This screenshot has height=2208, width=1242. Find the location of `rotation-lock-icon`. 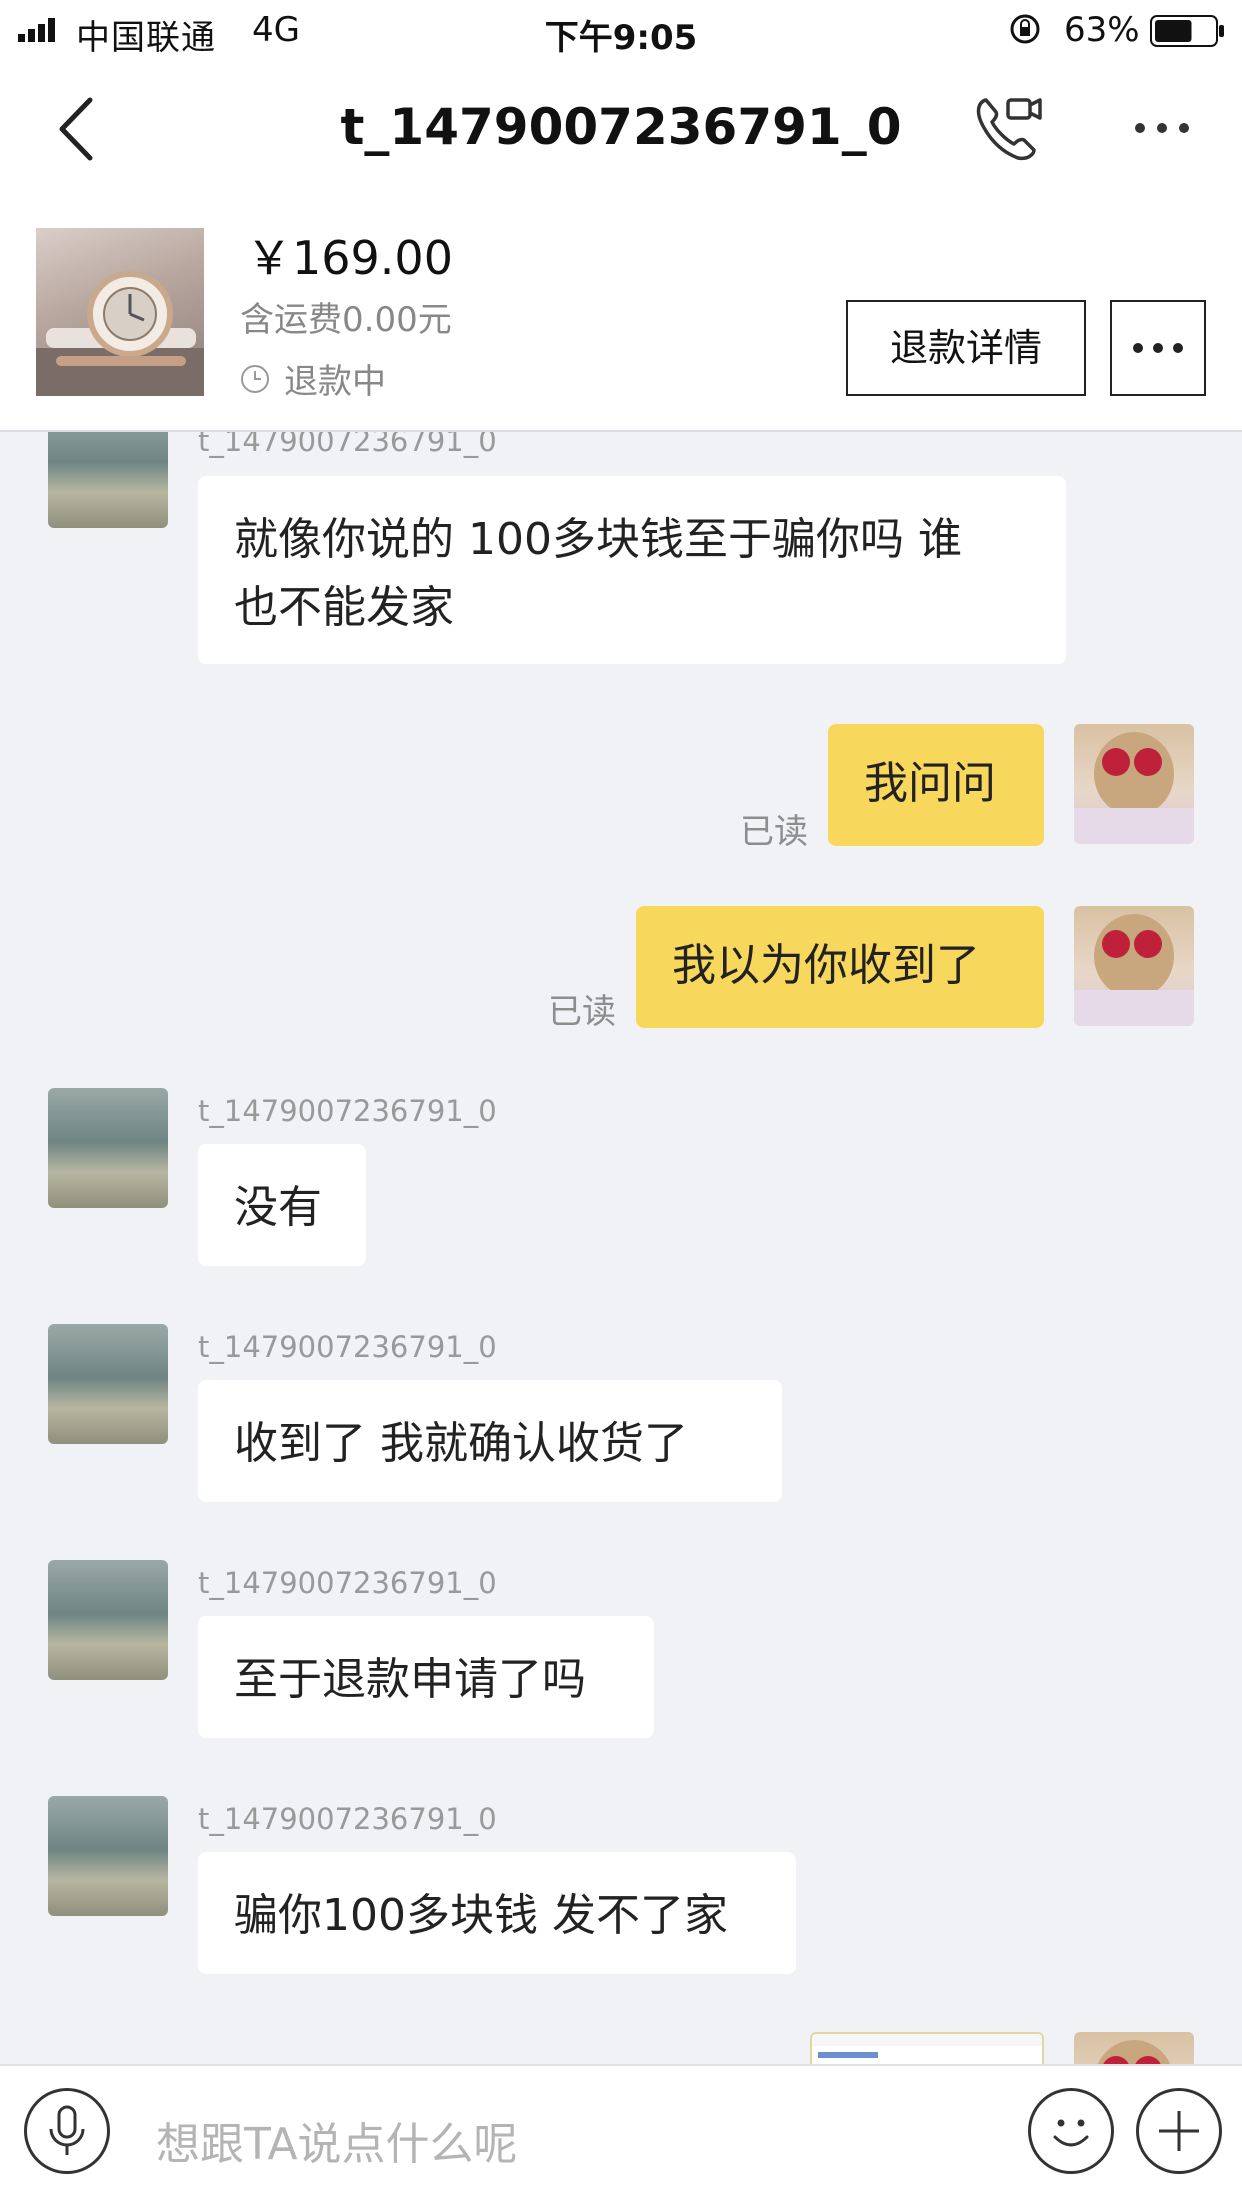

rotation-lock-icon is located at coordinates (1025, 29).